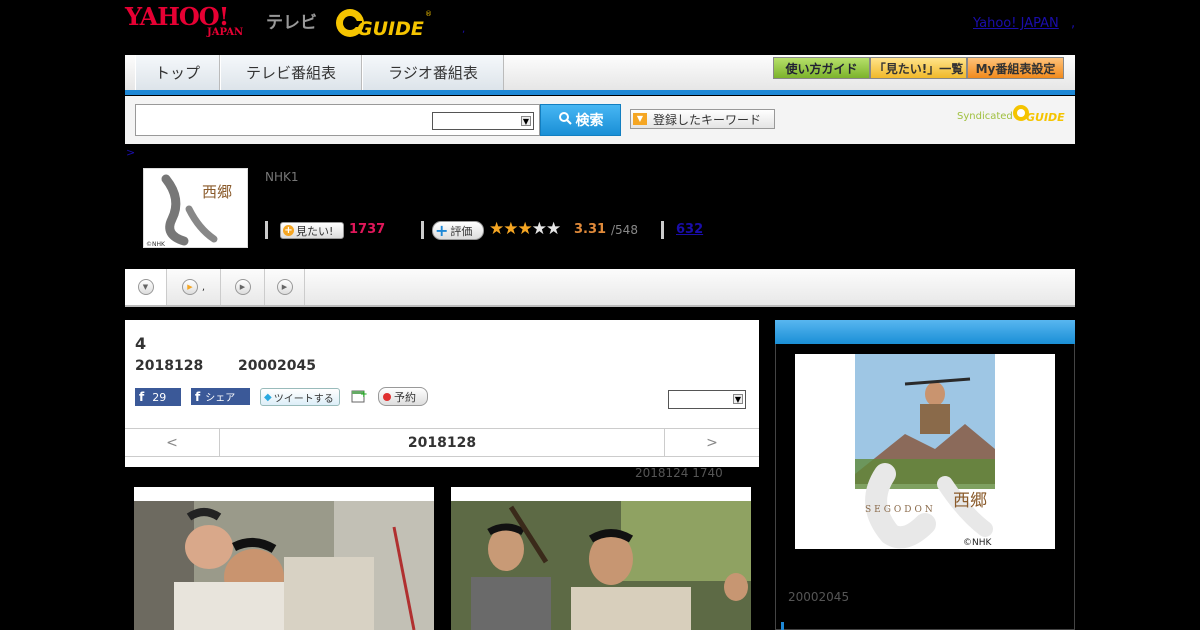  I want to click on guide-button: 使い方ガイド, so click(821, 68).